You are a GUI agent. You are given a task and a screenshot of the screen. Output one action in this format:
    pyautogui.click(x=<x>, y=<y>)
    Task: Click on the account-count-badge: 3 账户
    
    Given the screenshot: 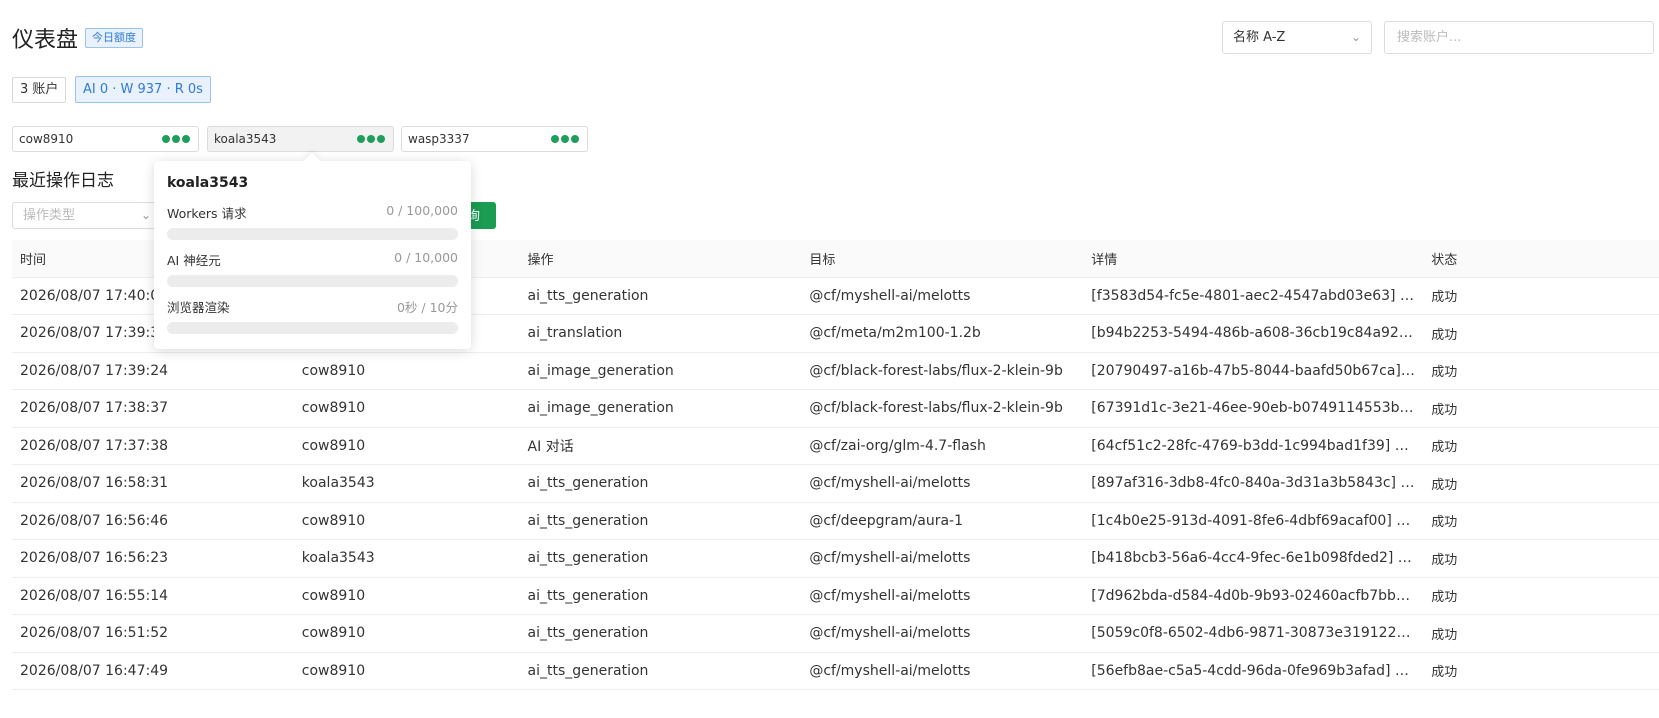 What is the action you would take?
    pyautogui.click(x=39, y=90)
    